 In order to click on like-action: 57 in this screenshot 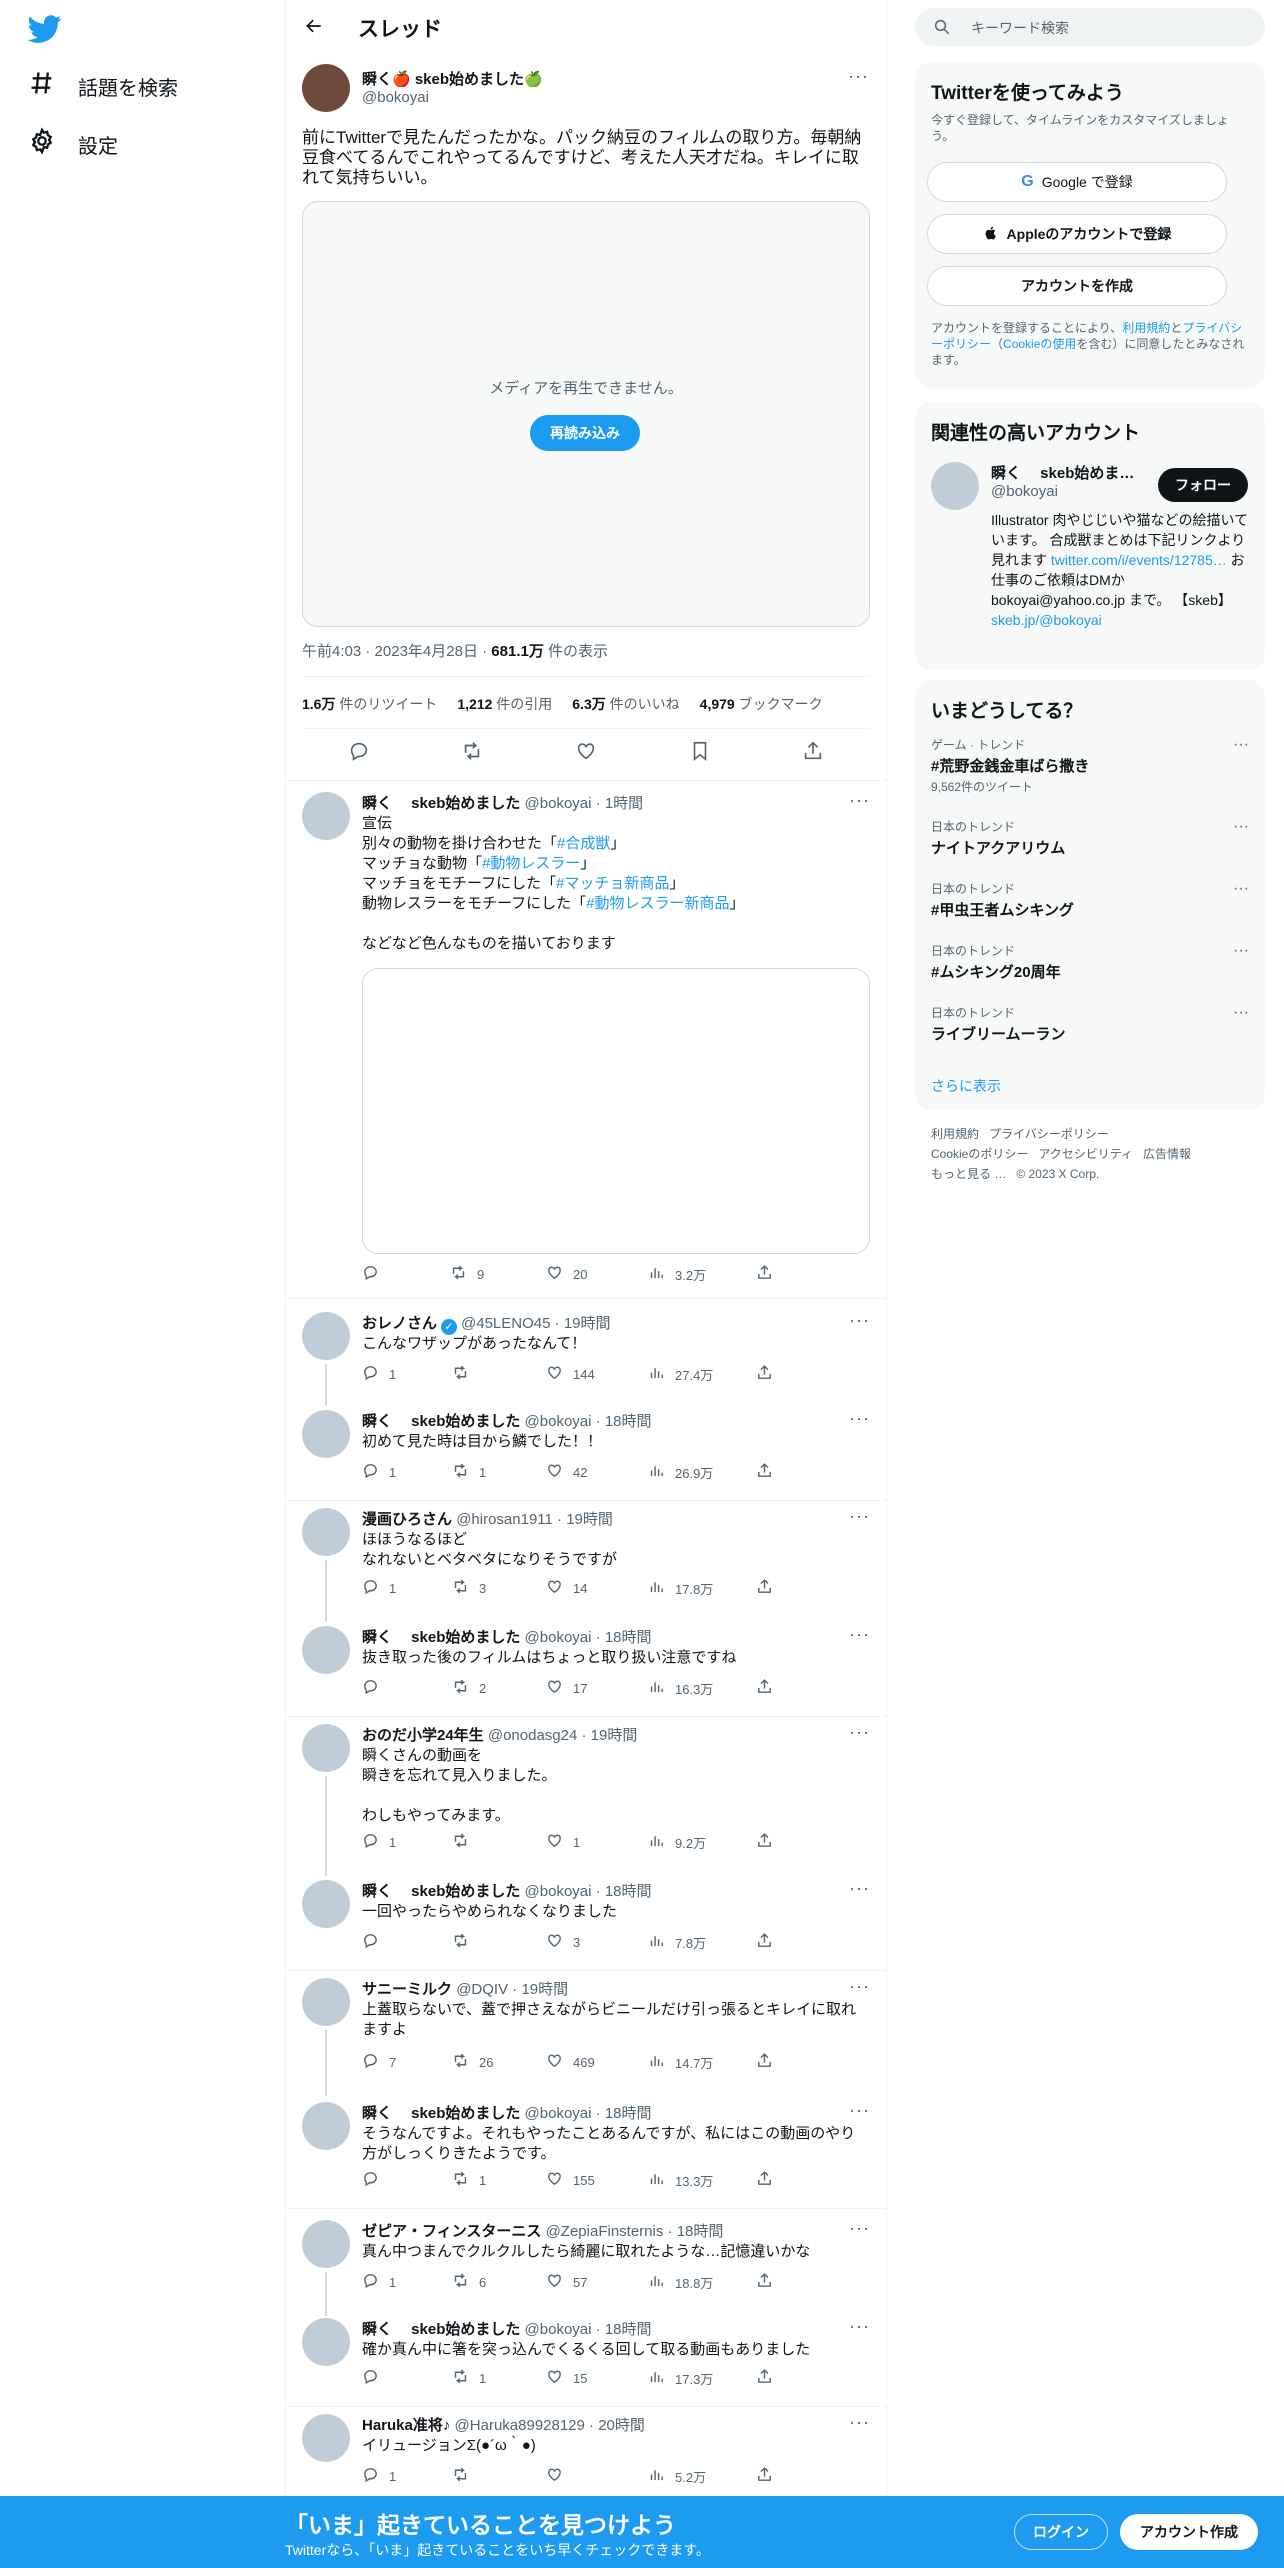, I will do `click(566, 2282)`.